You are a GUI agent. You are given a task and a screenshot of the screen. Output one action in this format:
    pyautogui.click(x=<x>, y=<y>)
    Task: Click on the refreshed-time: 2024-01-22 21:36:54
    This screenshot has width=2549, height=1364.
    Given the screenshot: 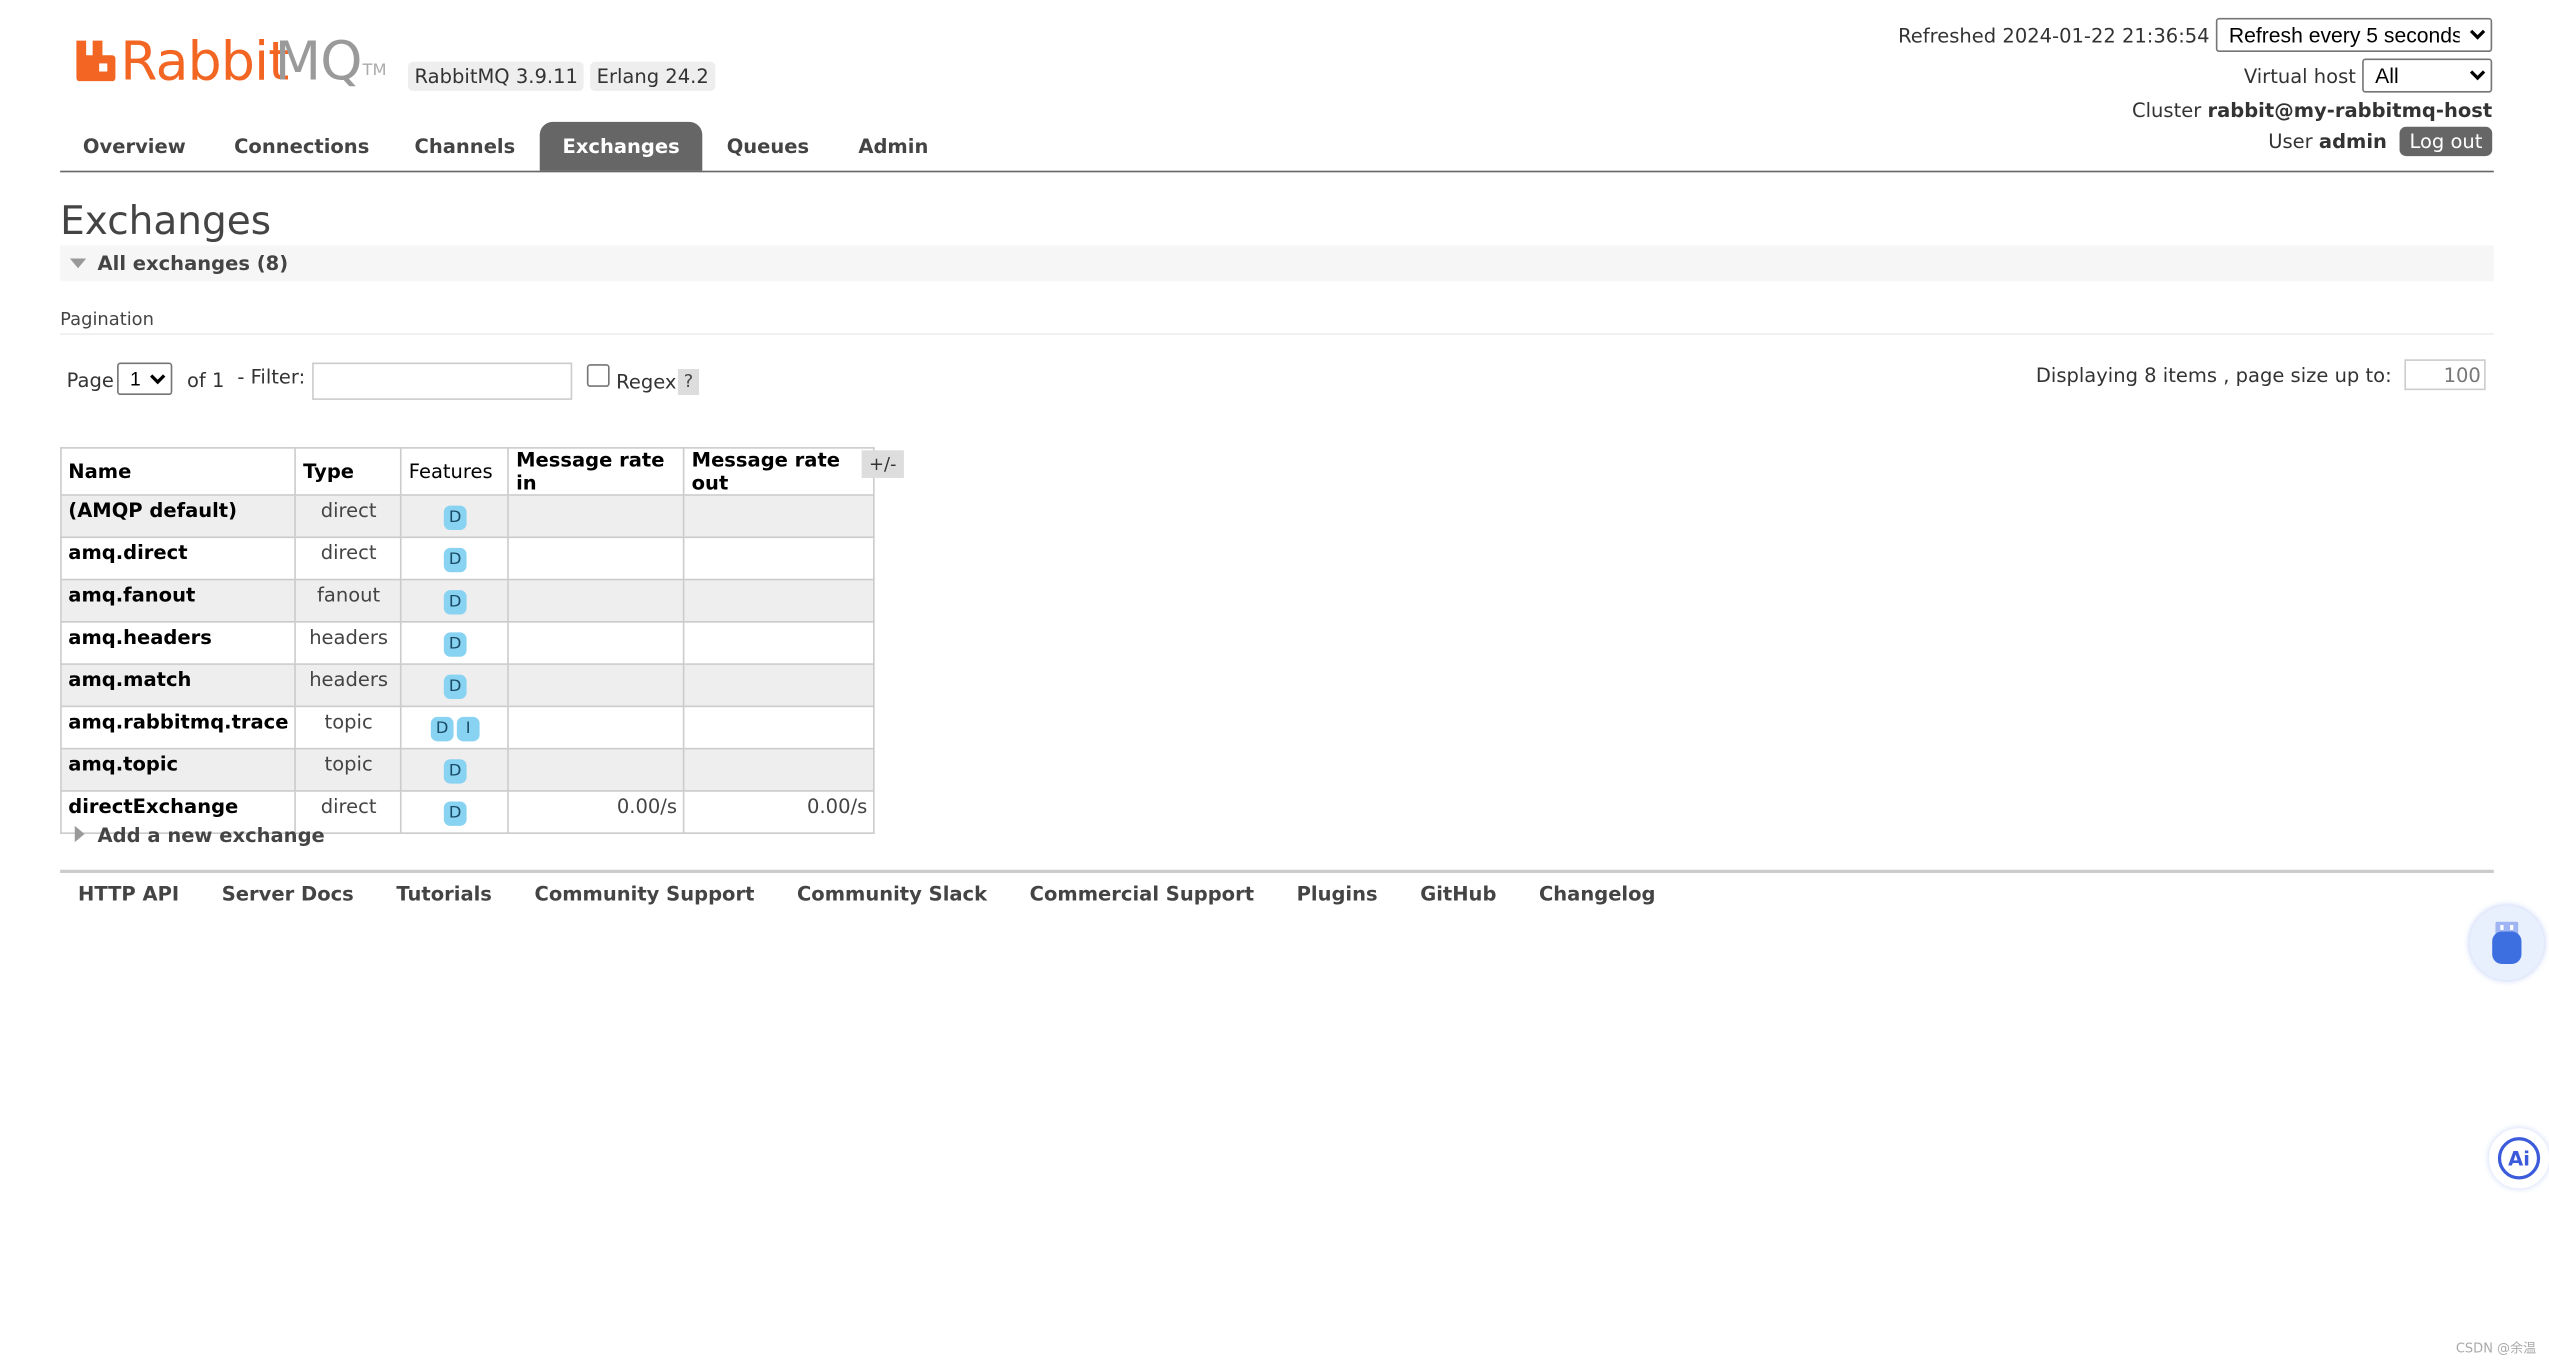 What is the action you would take?
    pyautogui.click(x=2106, y=36)
    